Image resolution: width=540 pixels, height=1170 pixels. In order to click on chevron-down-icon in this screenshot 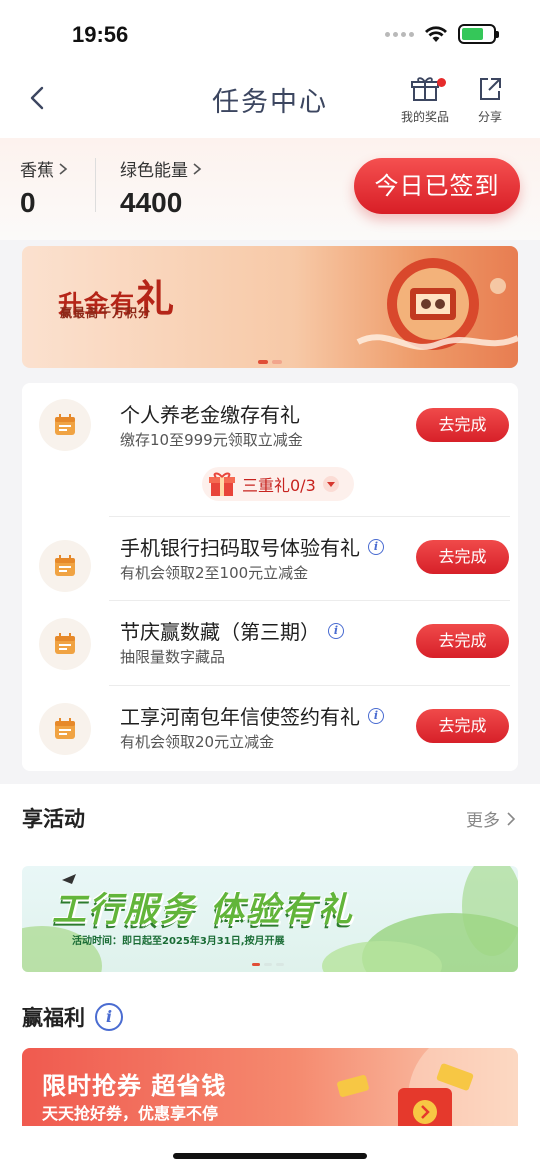, I will do `click(330, 484)`.